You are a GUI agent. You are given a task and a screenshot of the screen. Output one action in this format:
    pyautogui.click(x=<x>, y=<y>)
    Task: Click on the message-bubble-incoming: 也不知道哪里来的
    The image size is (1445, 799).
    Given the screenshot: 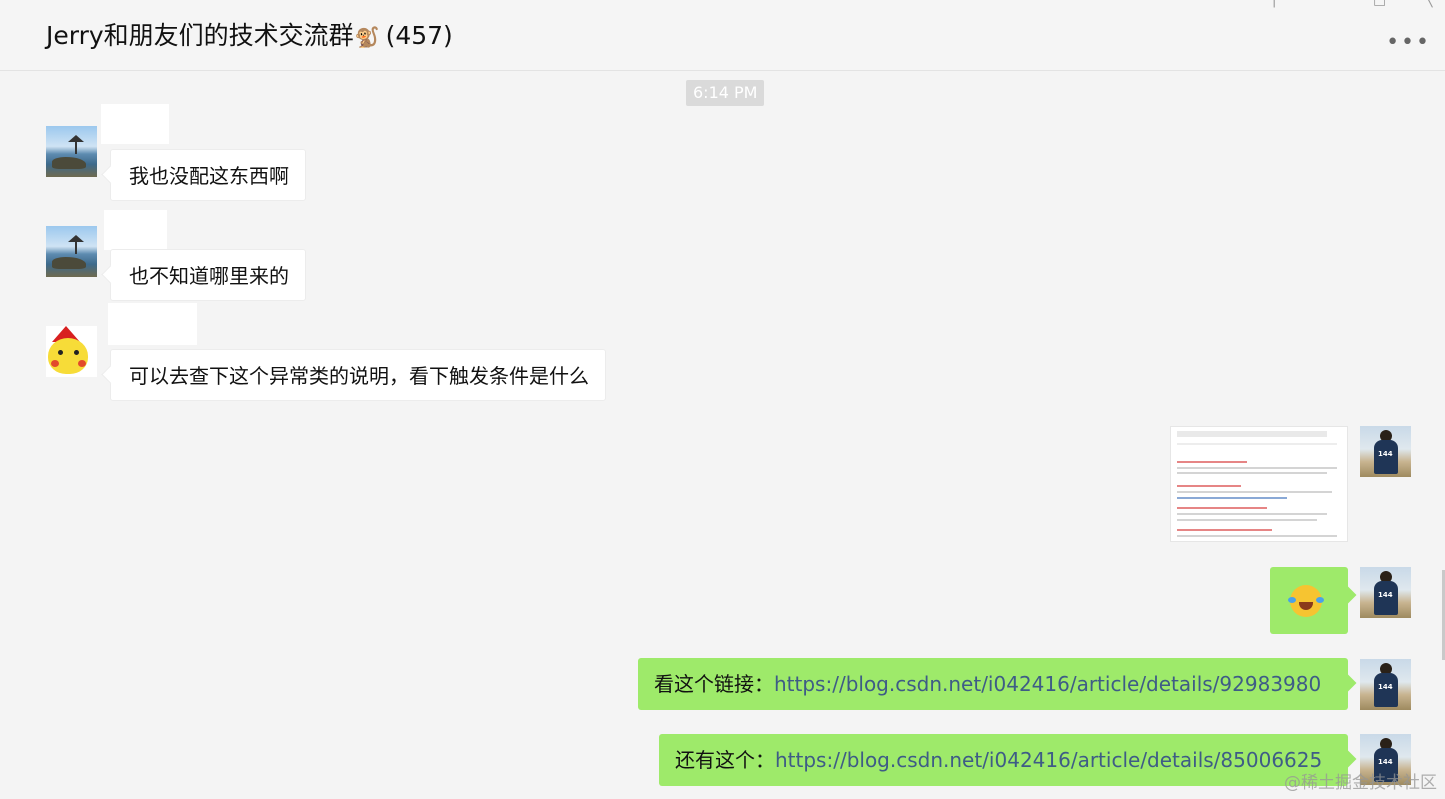 What is the action you would take?
    pyautogui.click(x=208, y=275)
    